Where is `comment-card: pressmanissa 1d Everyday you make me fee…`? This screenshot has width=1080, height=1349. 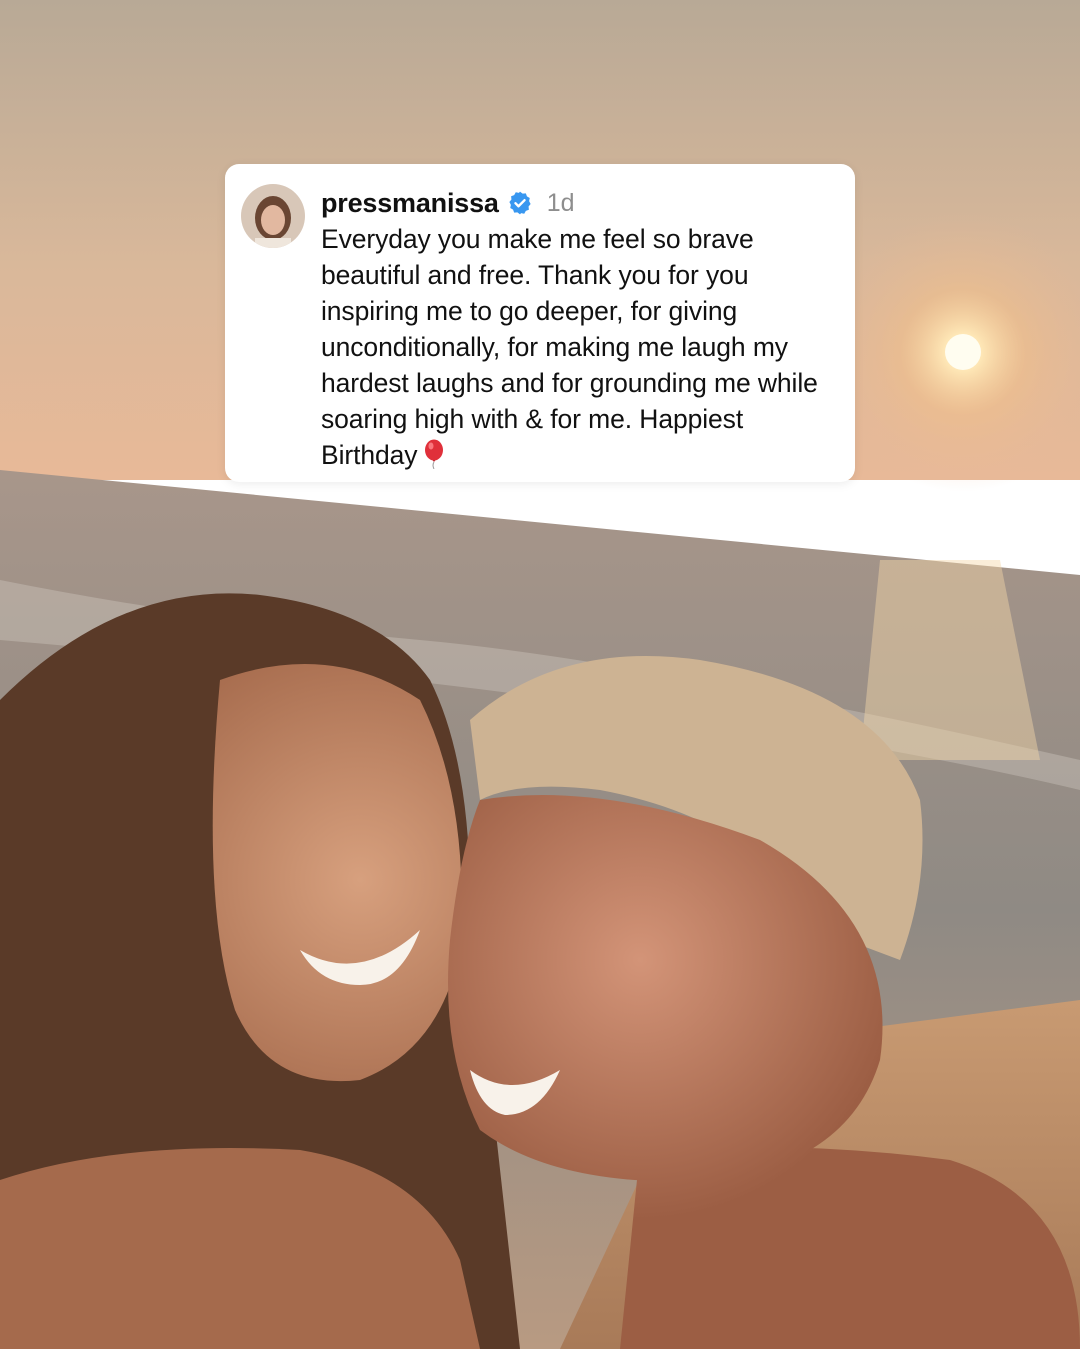
comment-card: pressmanissa 1d Everyday you make me fee… is located at coordinates (540, 323).